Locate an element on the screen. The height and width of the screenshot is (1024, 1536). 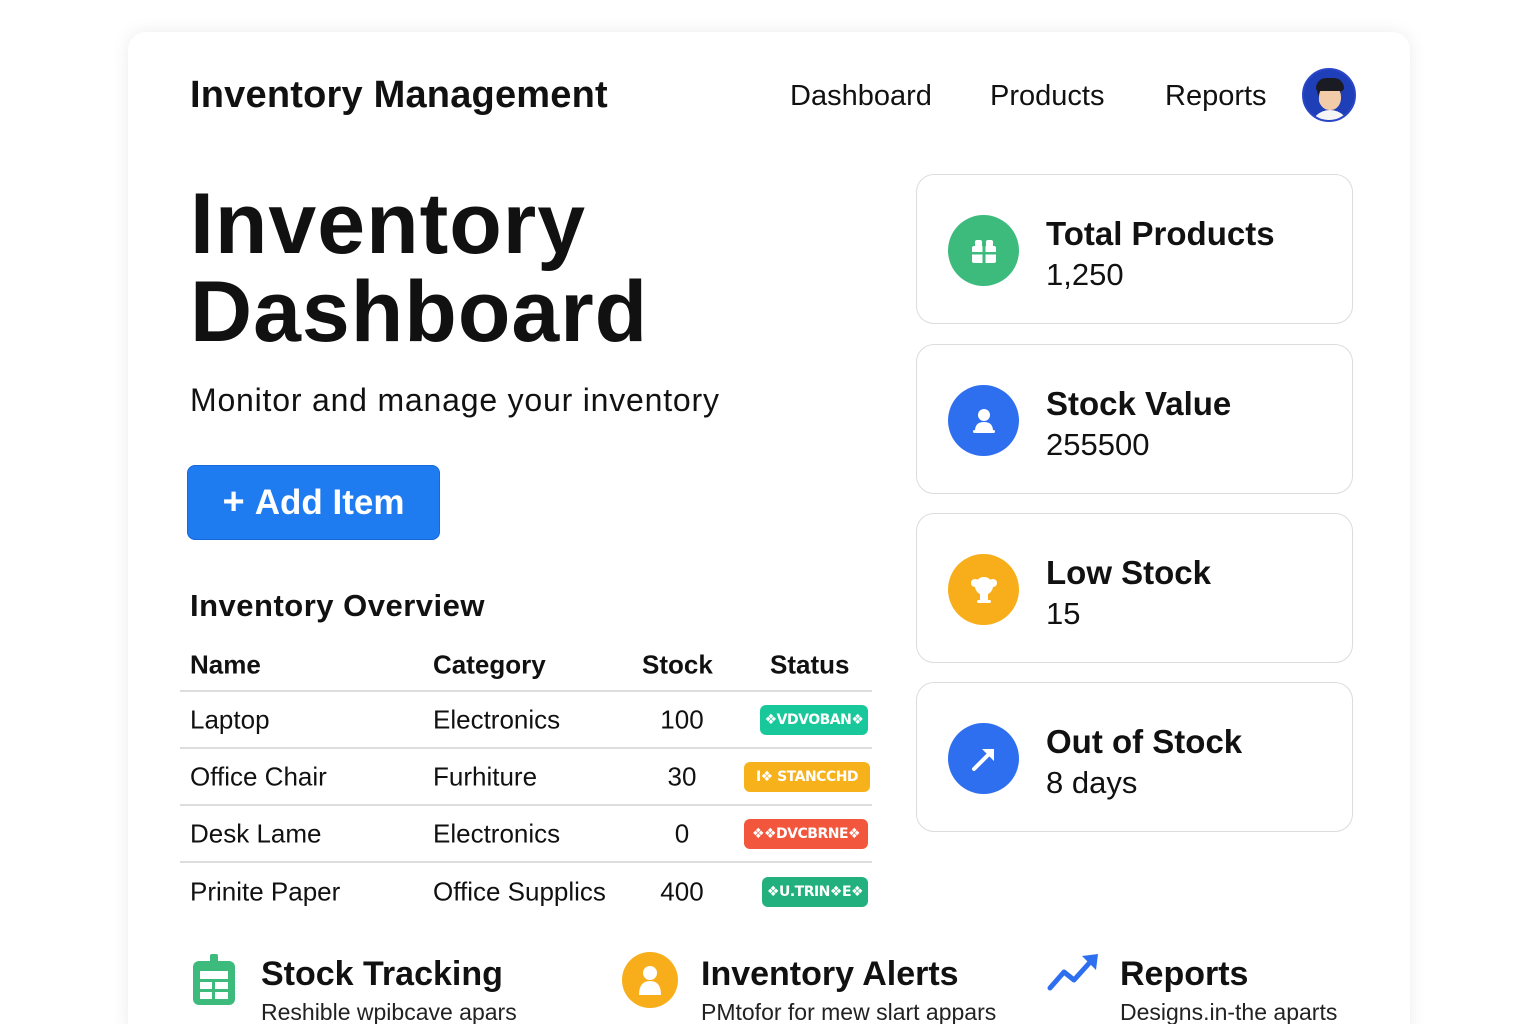
calendar-grid-icon is located at coordinates (214, 982).